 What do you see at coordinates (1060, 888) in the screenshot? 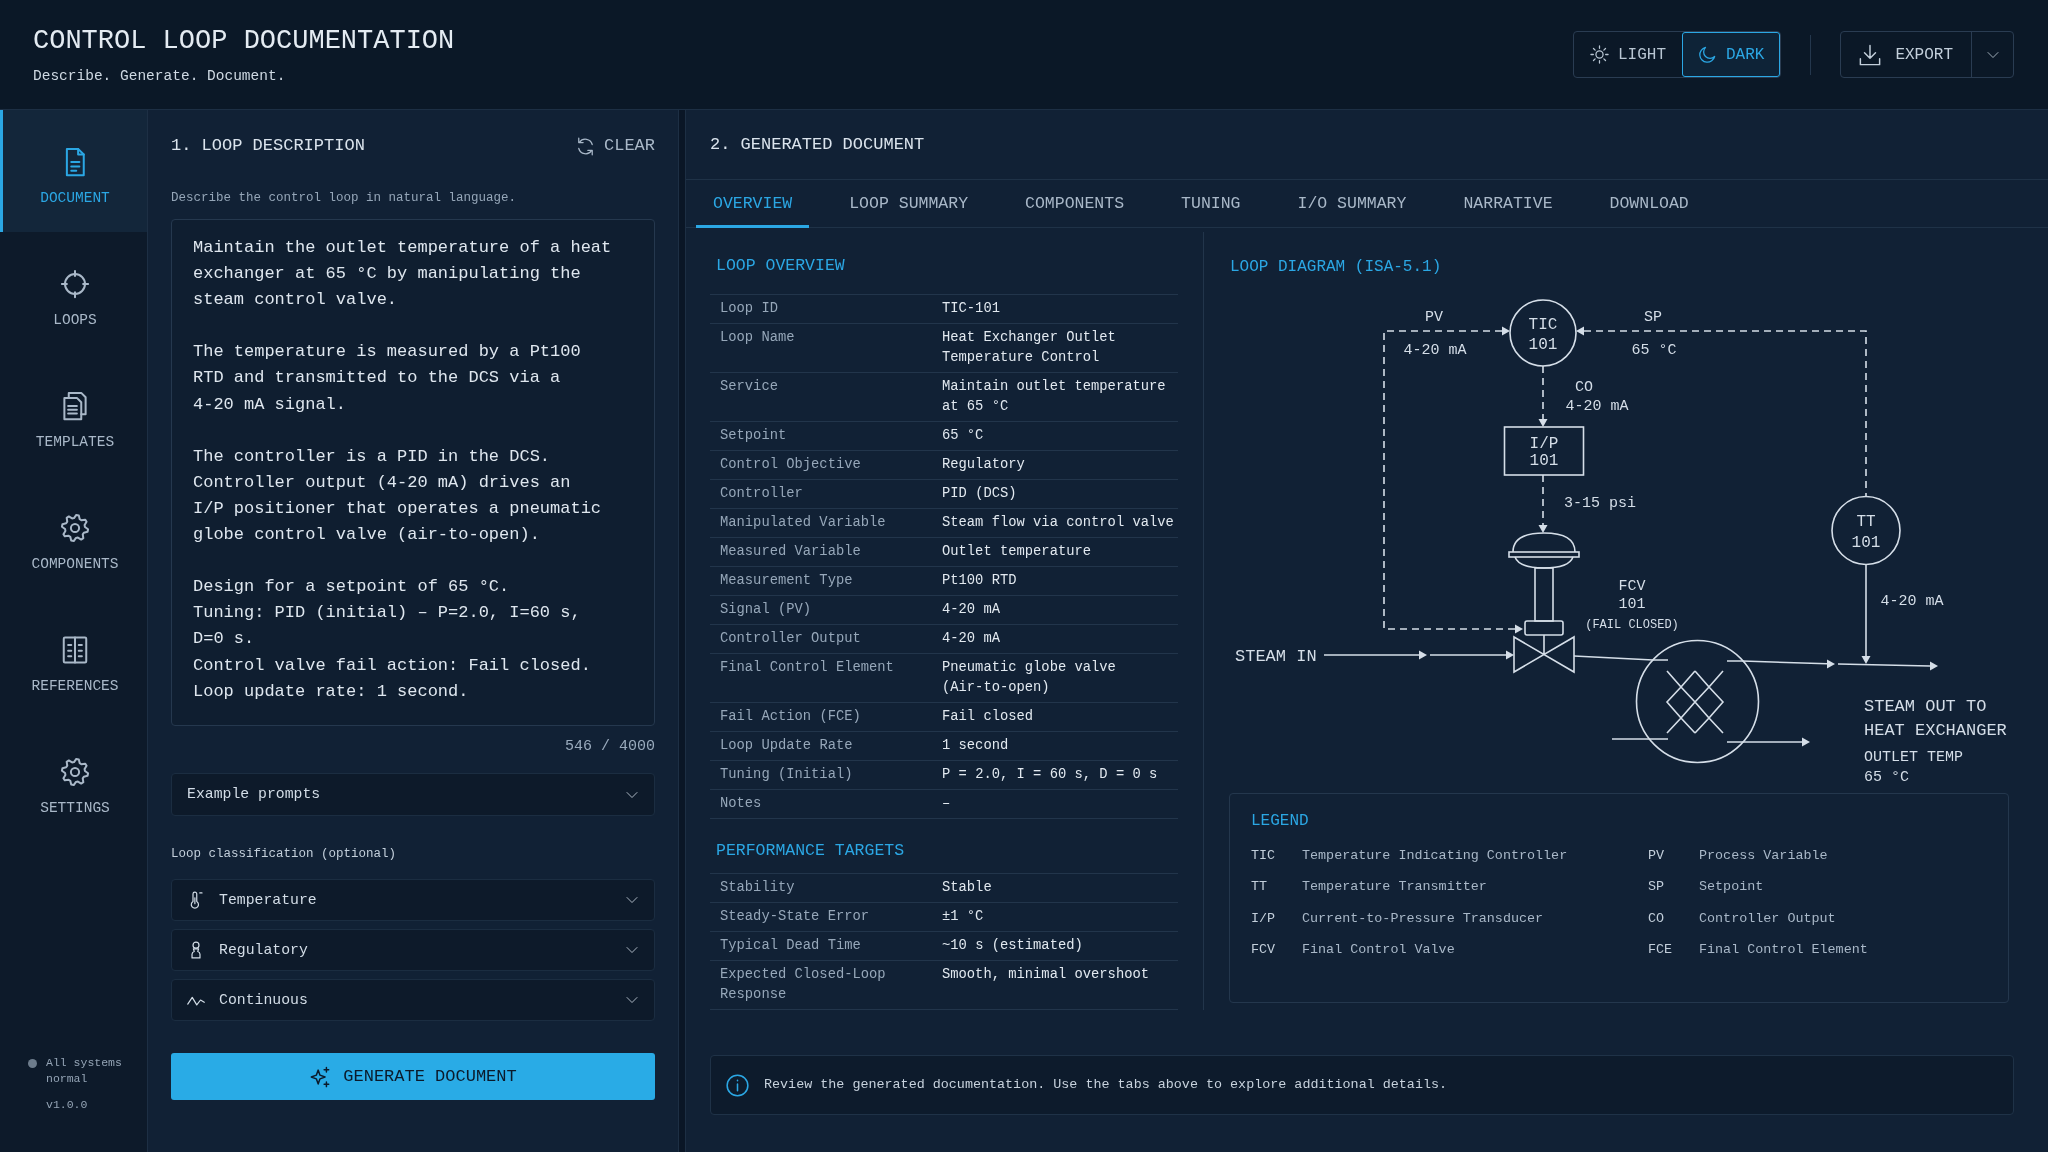
I see `row-value: Stable` at bounding box center [1060, 888].